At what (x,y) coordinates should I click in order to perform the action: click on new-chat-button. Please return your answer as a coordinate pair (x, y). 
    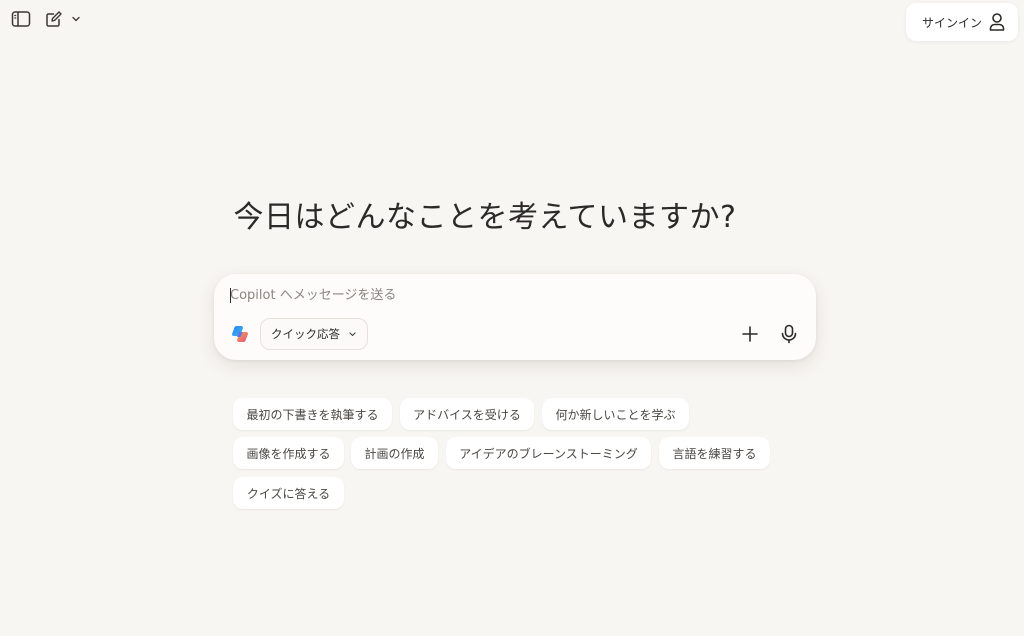
    Looking at the image, I should click on (54, 19).